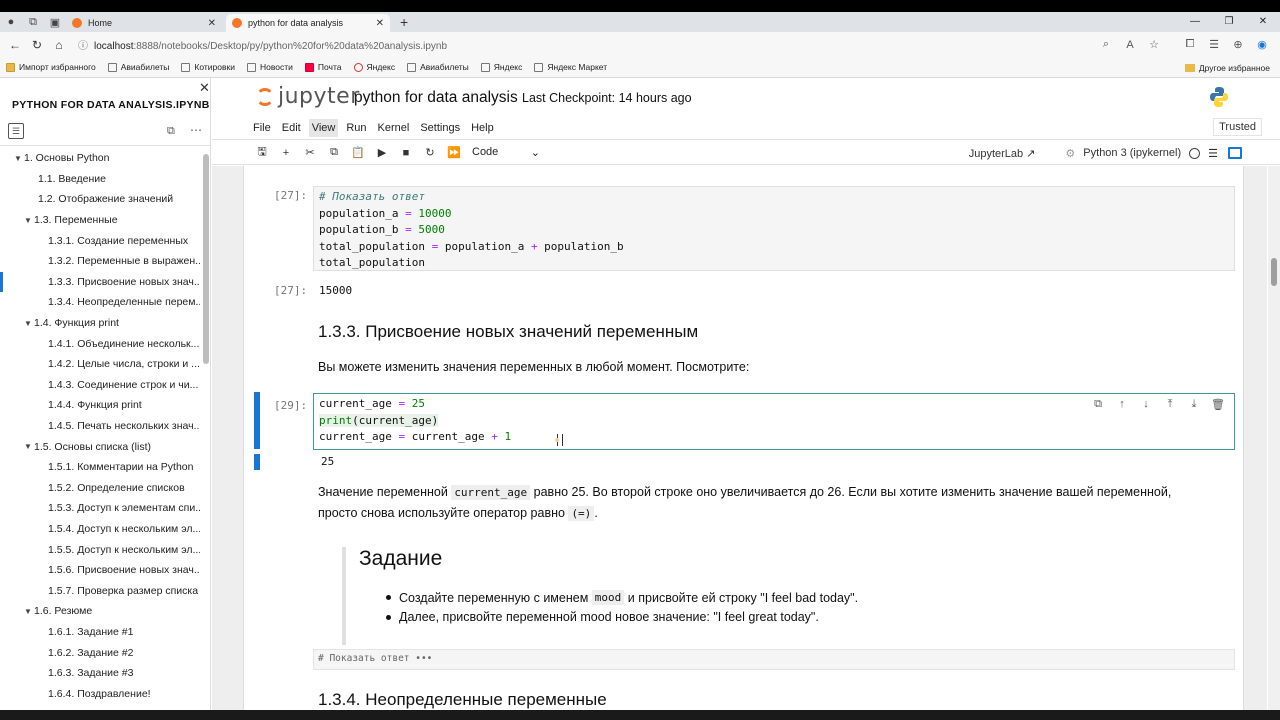  I want to click on toc-item: 1.4.4. Функция print, so click(100, 405).